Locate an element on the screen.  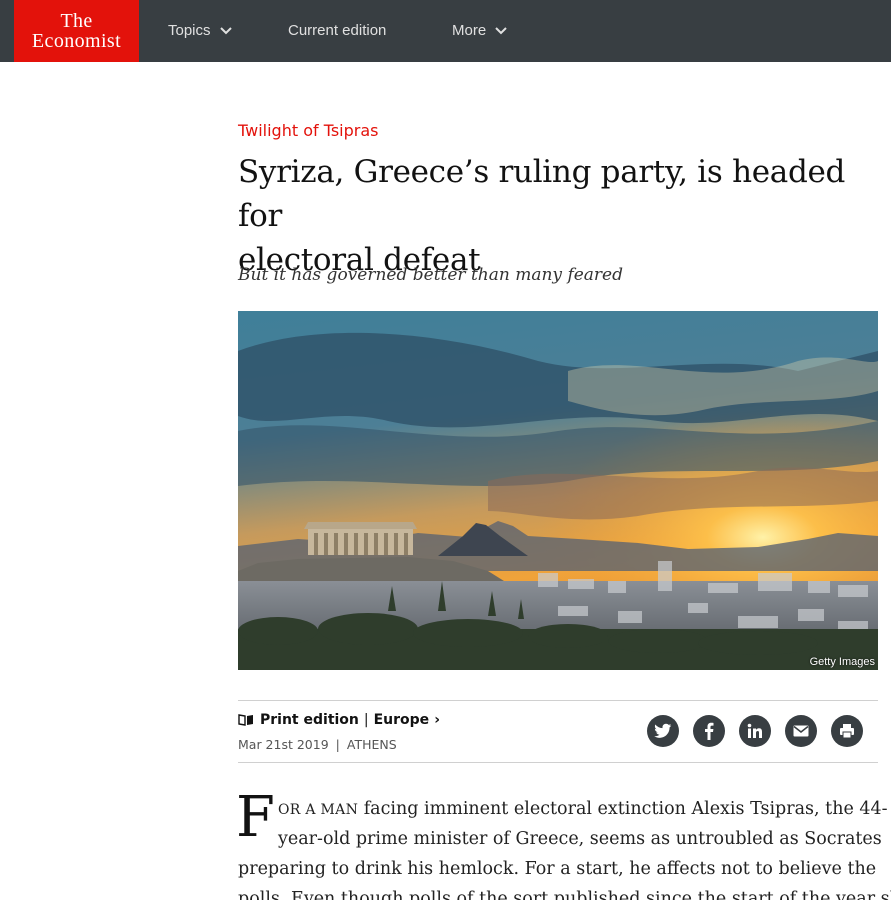
facebook-icon is located at coordinates (709, 731).